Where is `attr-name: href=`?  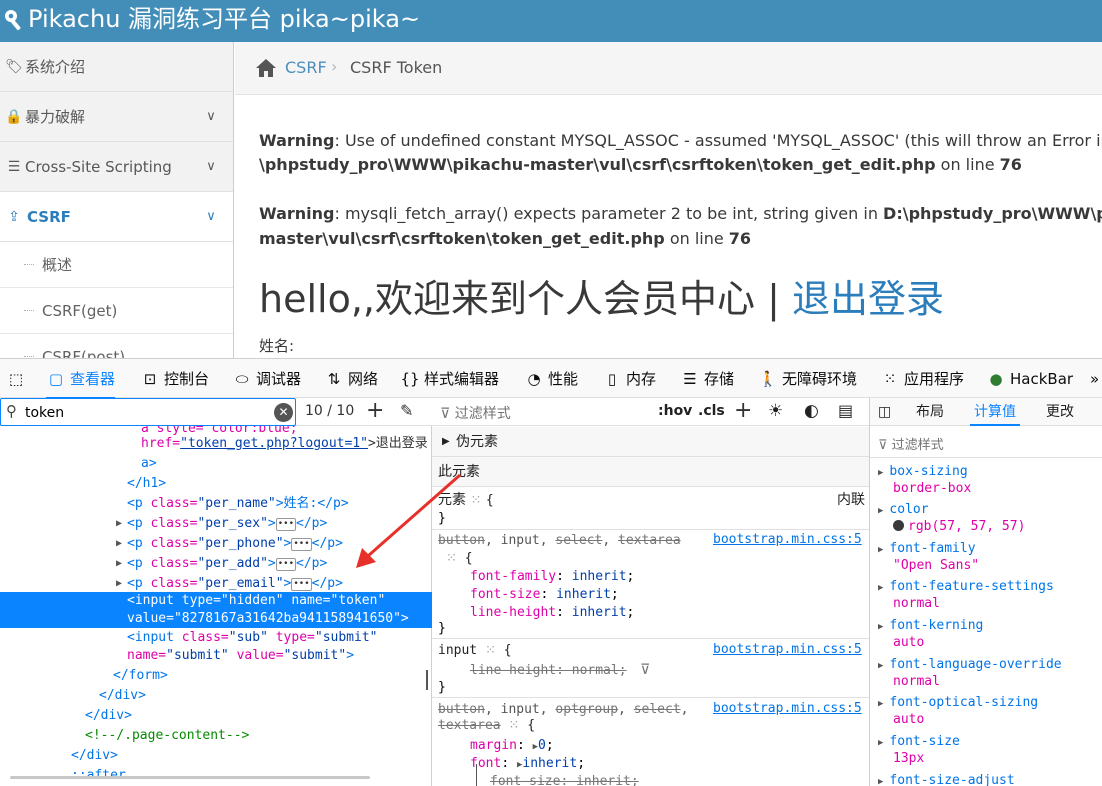 attr-name: href= is located at coordinates (161, 443).